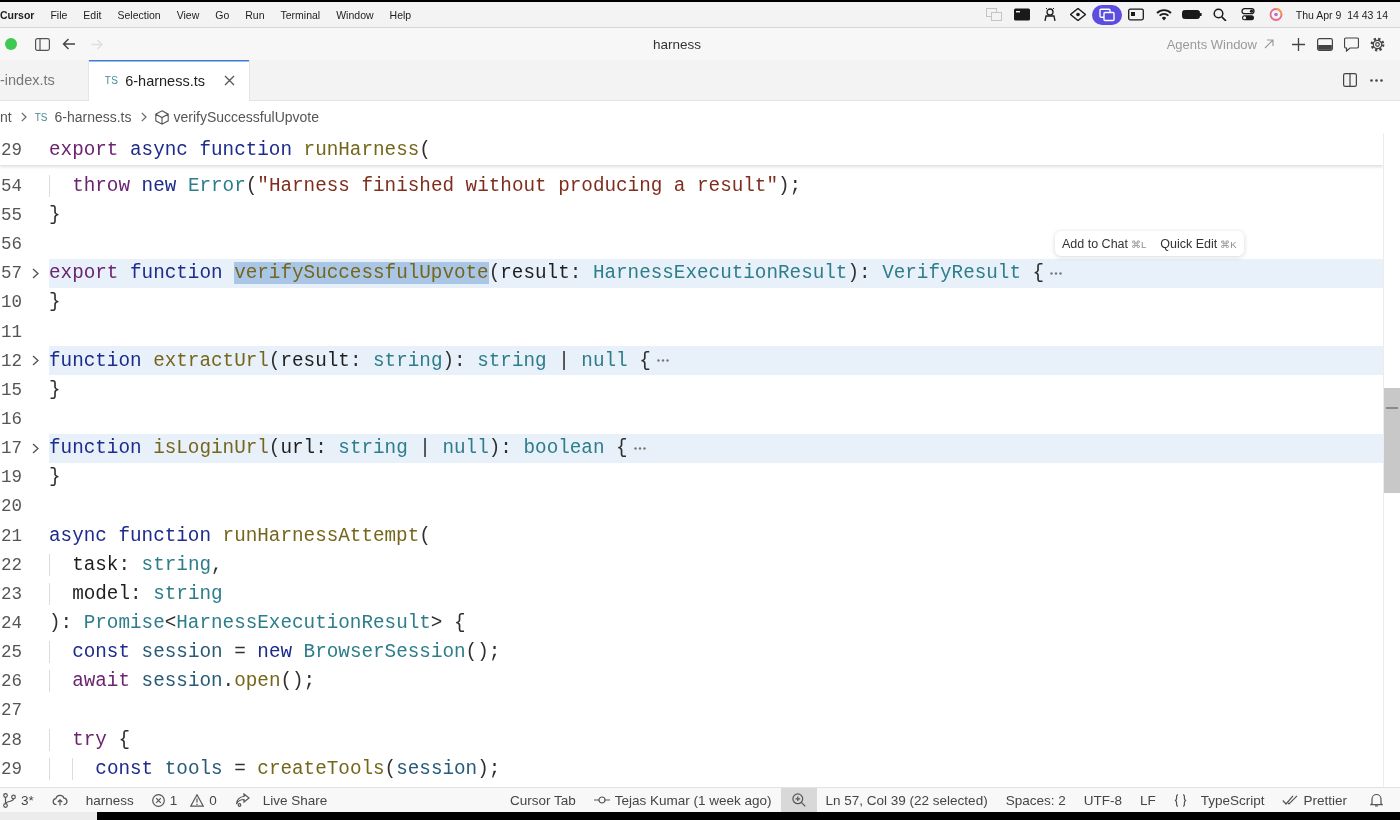 This screenshot has width=1400, height=820. What do you see at coordinates (11, 506) in the screenshot?
I see `line-number: 20` at bounding box center [11, 506].